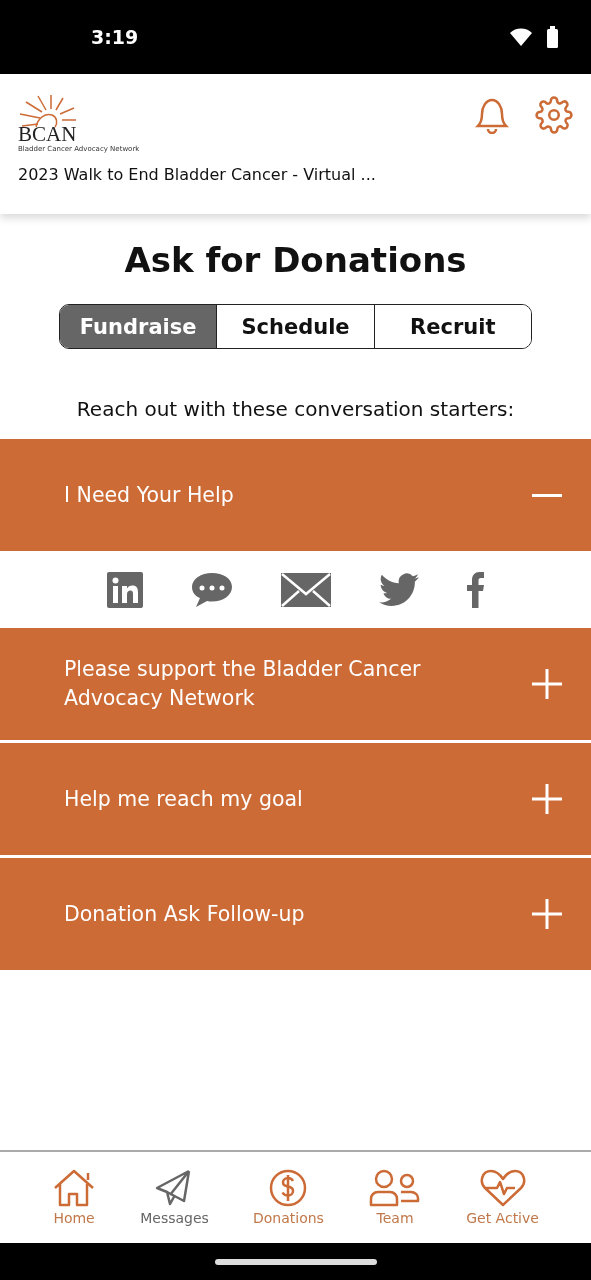 The height and width of the screenshot is (1280, 591). Describe the element at coordinates (74, 1205) in the screenshot. I see `nav-tab: Home` at that location.